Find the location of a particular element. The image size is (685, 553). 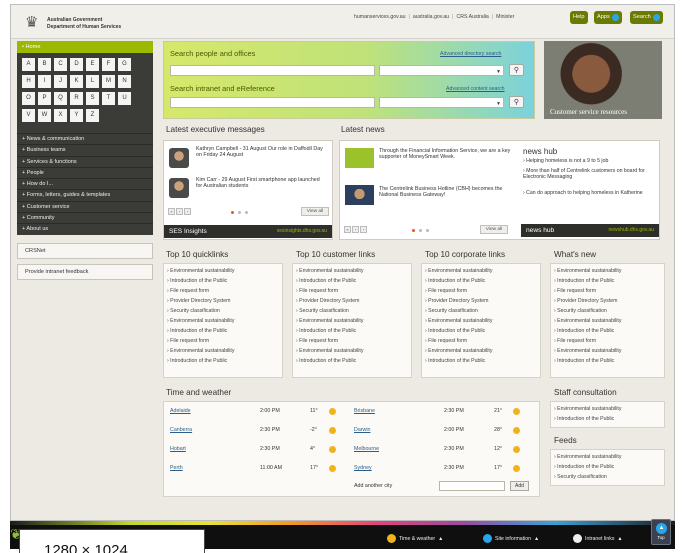

letter-y: Y is located at coordinates (76, 115).